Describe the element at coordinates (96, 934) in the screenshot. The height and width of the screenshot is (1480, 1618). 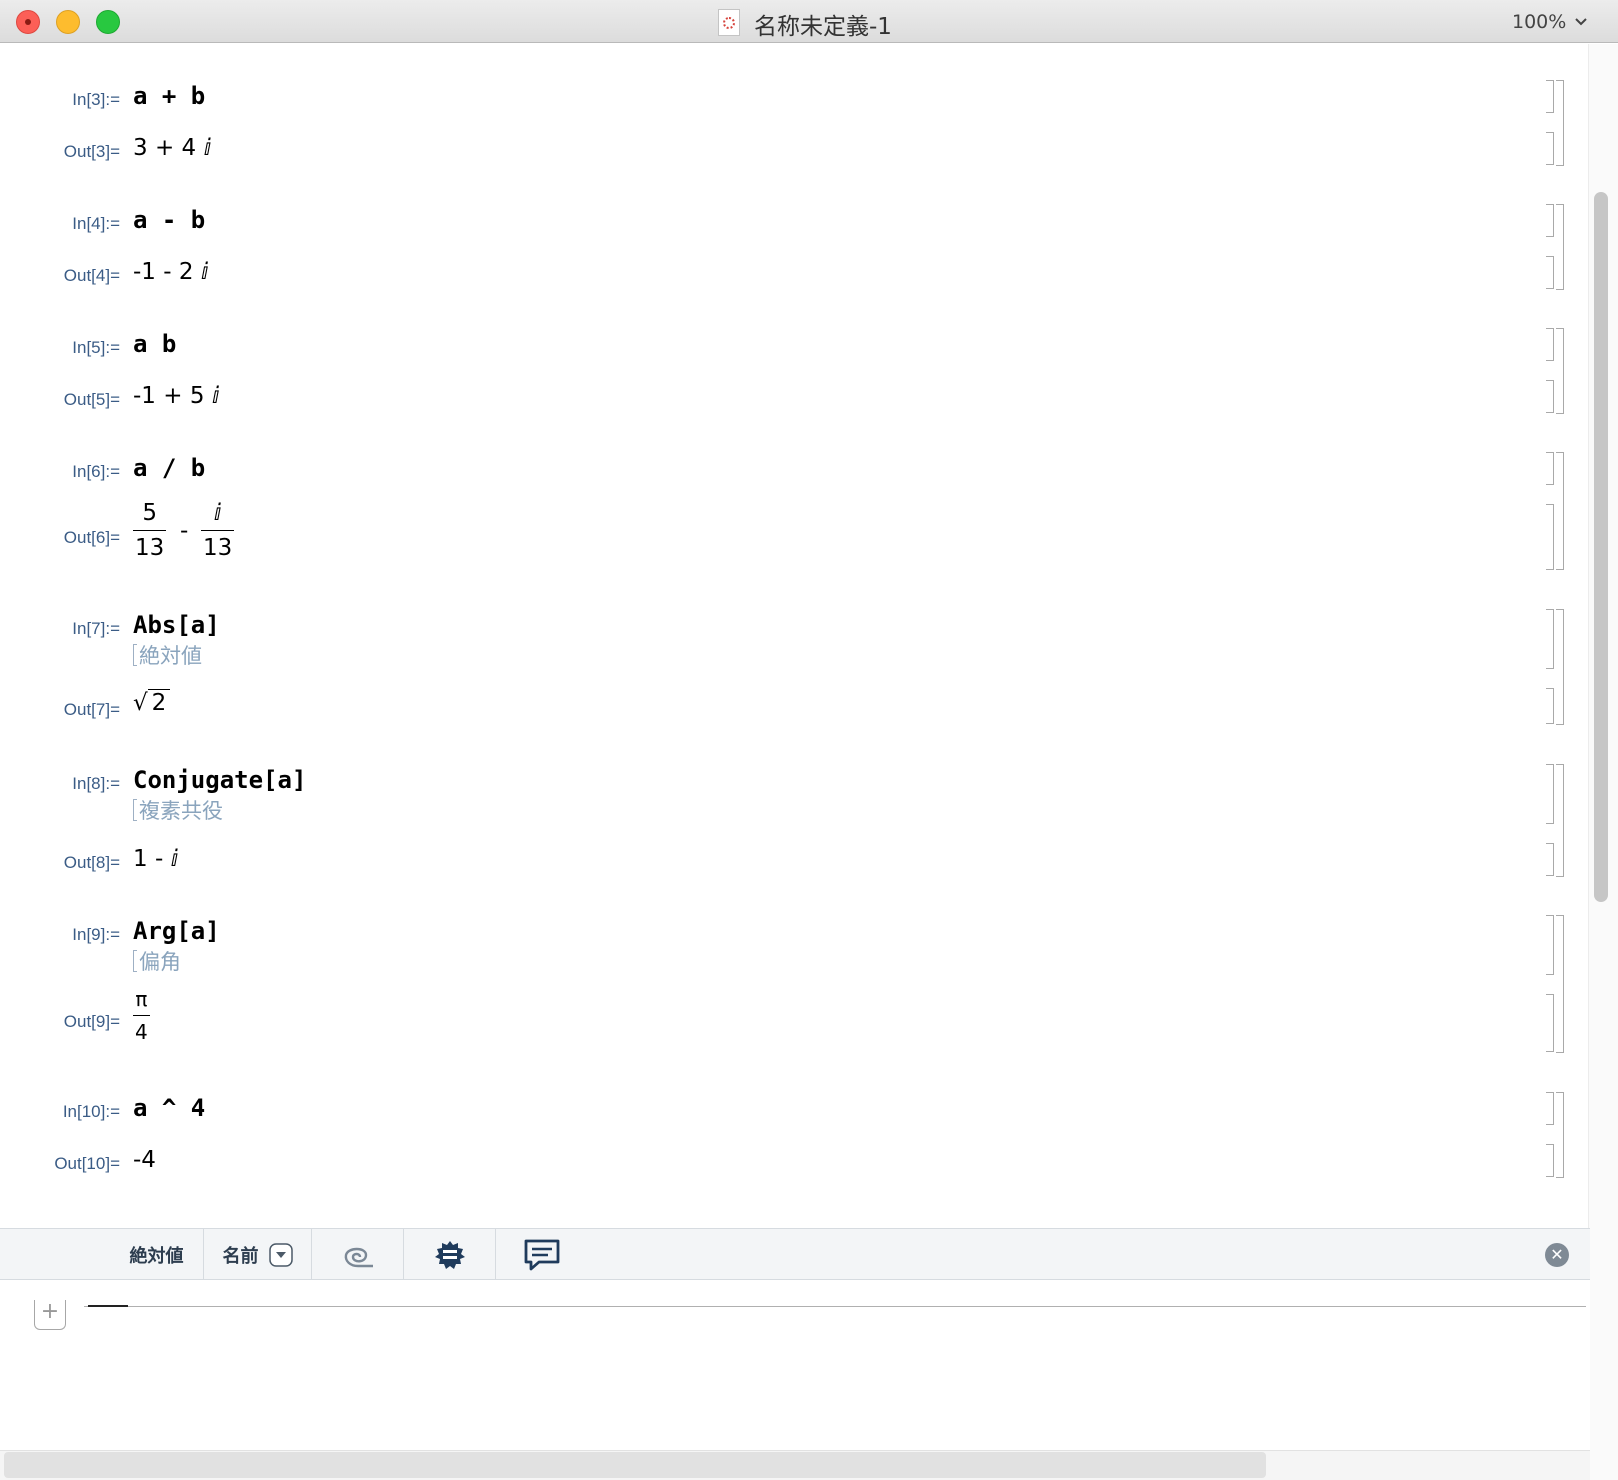
I see `in-label: In[9]:=` at that location.